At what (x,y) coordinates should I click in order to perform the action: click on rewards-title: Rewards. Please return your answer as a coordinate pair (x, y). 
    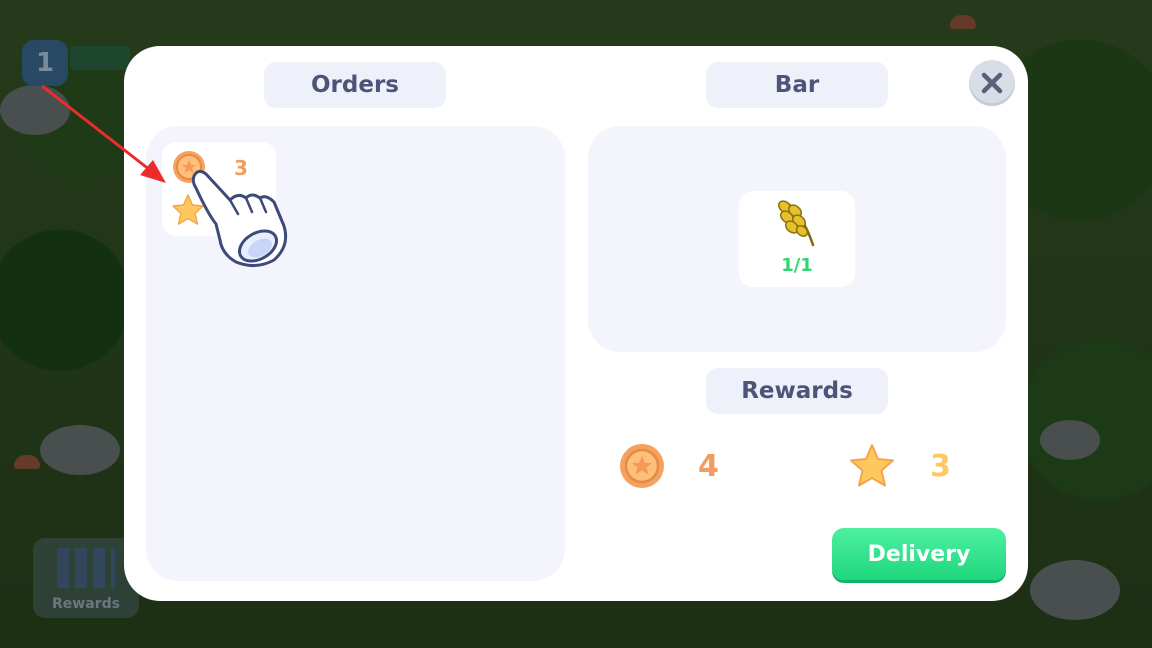
    Looking at the image, I should click on (797, 391).